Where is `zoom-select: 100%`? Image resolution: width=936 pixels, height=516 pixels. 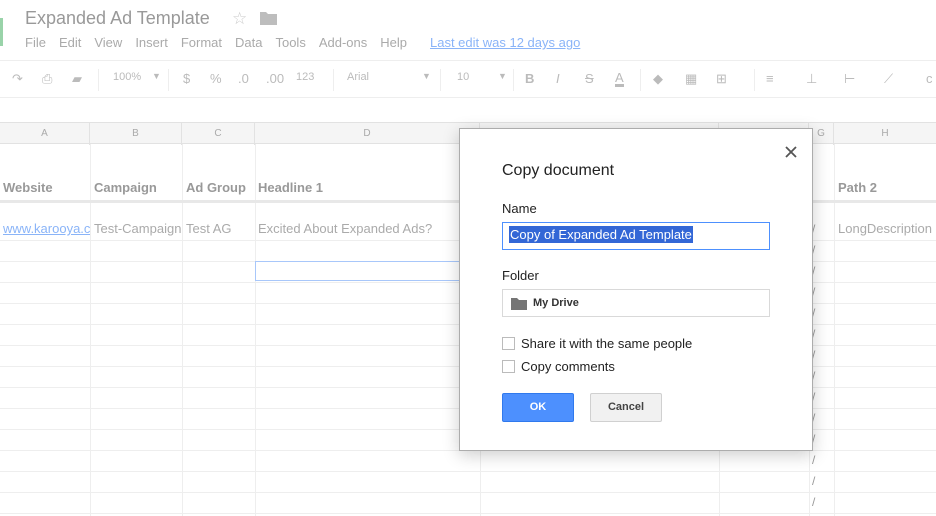 zoom-select: 100% is located at coordinates (127, 77).